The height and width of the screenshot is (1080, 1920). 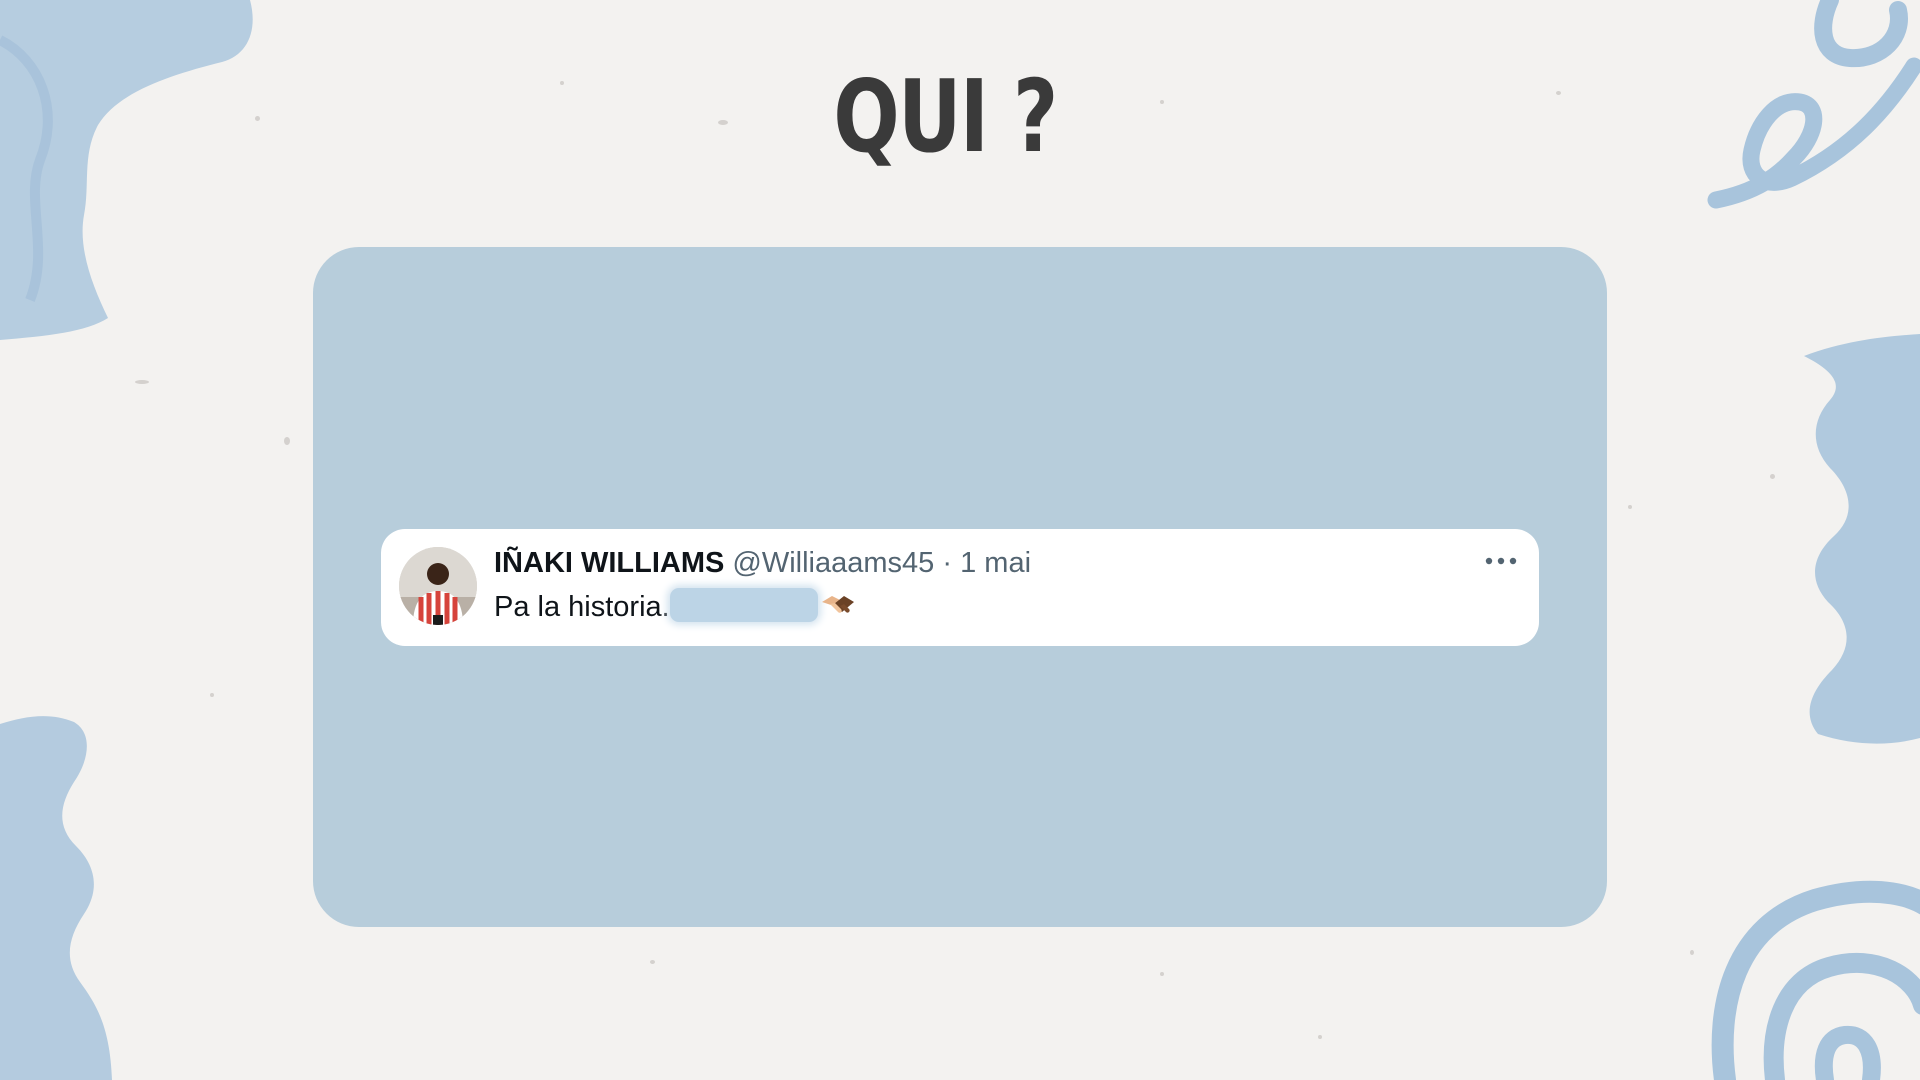 I want to click on redacted-blur, so click(x=743, y=605).